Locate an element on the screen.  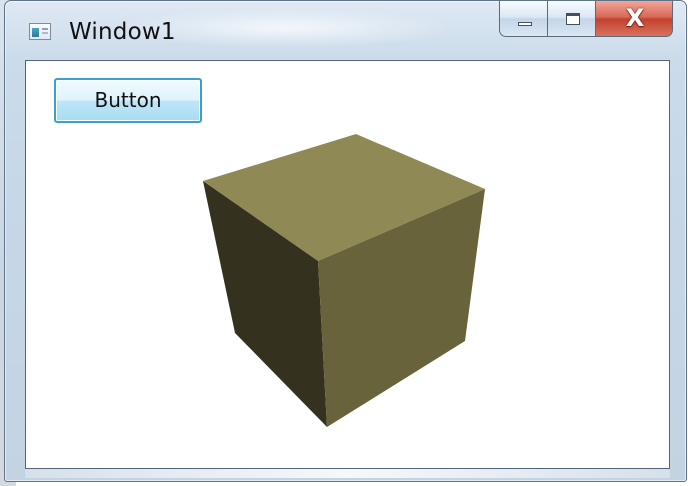
window-bottom-frame is located at coordinates (347, 473).